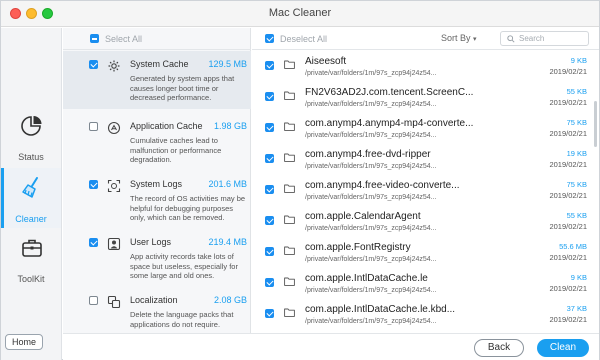  Describe the element at coordinates (227, 242) in the screenshot. I see `category-size: 219.4 MB` at that location.